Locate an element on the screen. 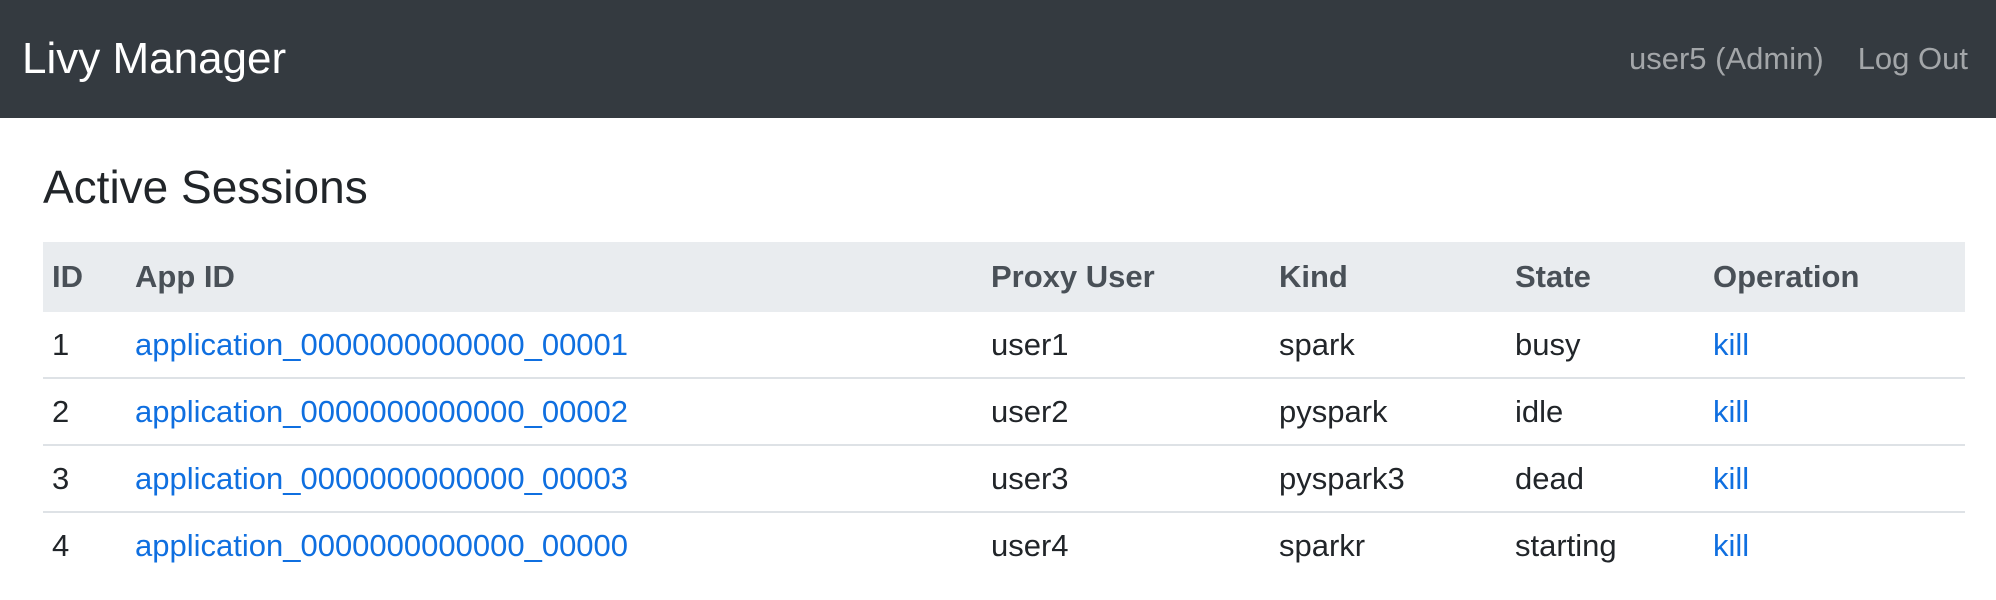 The width and height of the screenshot is (1996, 600). navbar-right-group: user5 (Admin) Log Out is located at coordinates (1798, 59).